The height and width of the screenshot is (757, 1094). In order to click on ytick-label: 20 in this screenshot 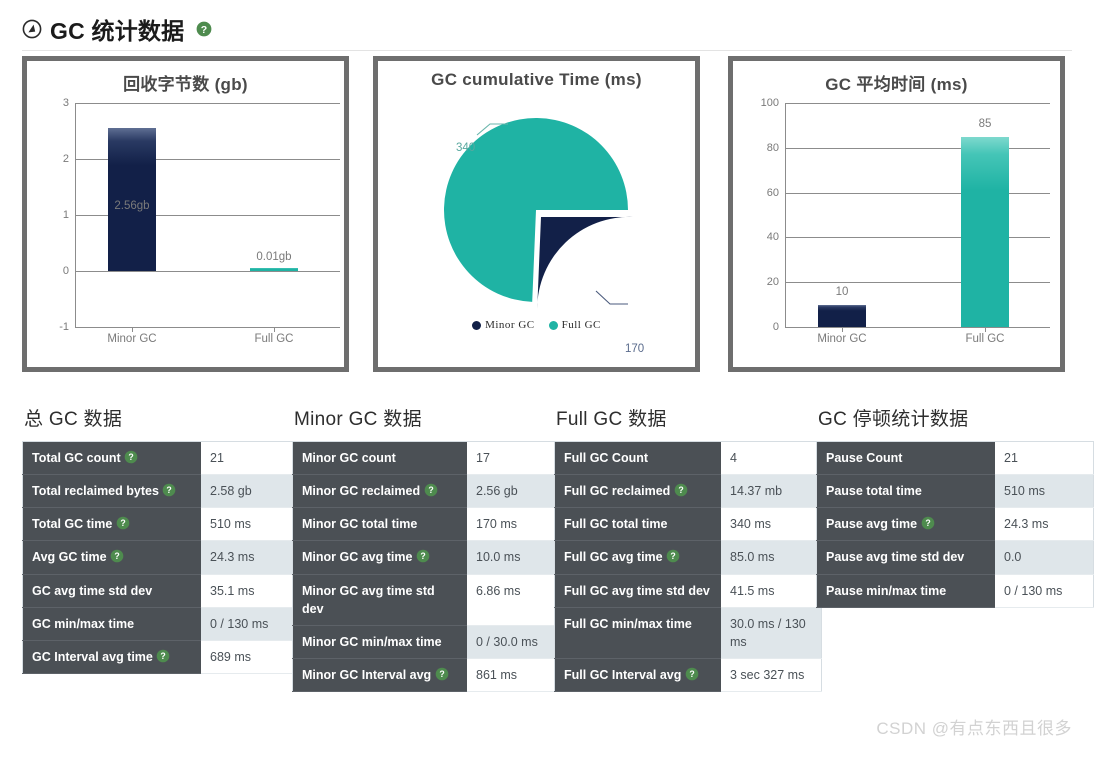, I will do `click(772, 282)`.